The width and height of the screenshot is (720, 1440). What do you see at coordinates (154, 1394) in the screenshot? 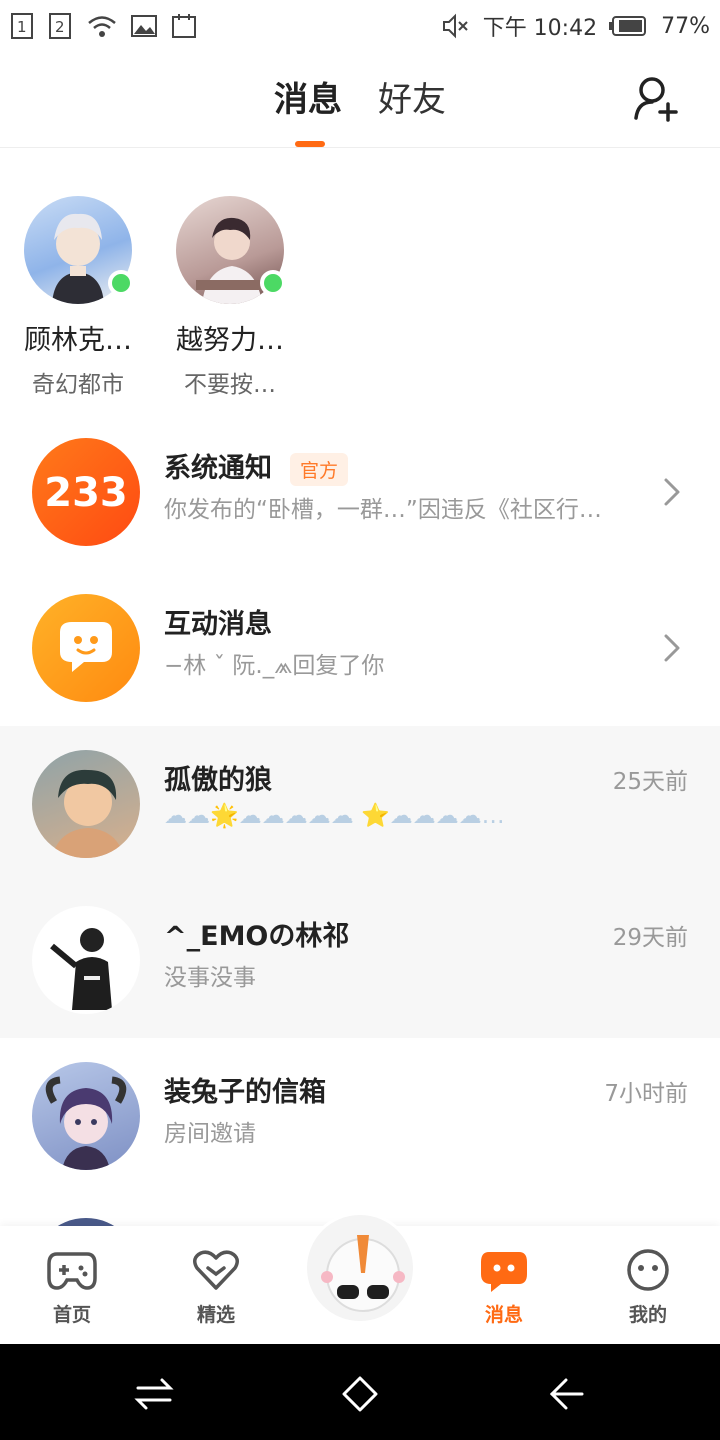
I see `recent-apps-icon` at bounding box center [154, 1394].